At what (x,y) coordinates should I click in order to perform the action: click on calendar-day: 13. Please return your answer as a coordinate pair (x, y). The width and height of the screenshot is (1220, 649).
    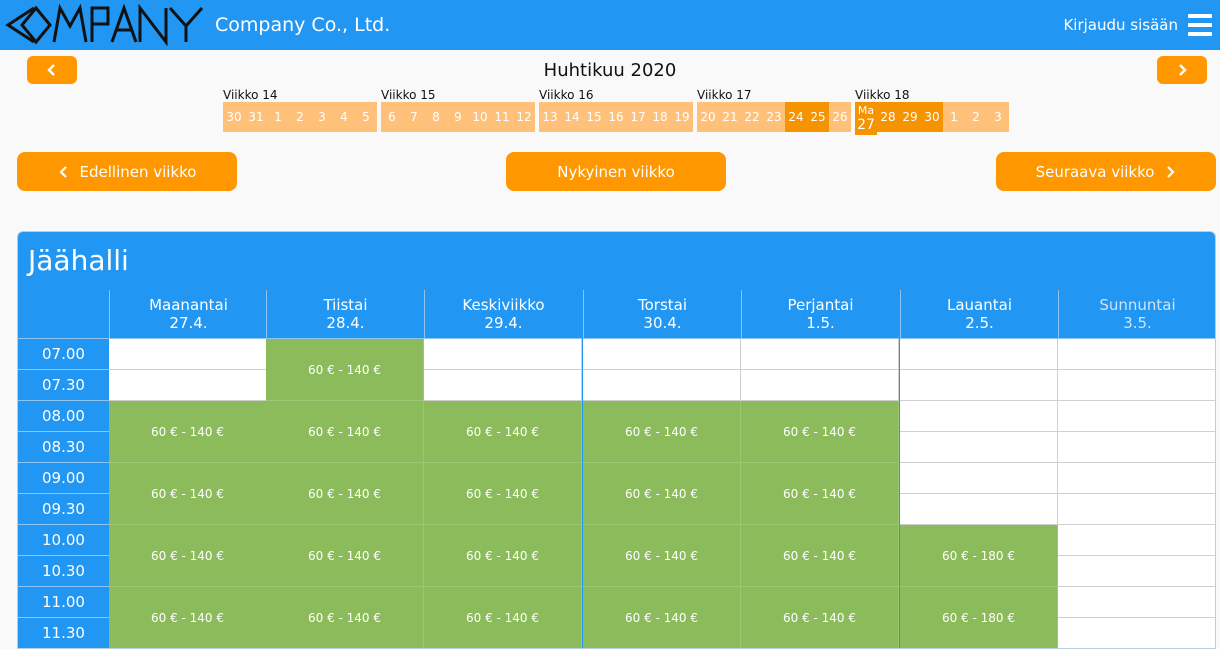
    Looking at the image, I should click on (550, 117).